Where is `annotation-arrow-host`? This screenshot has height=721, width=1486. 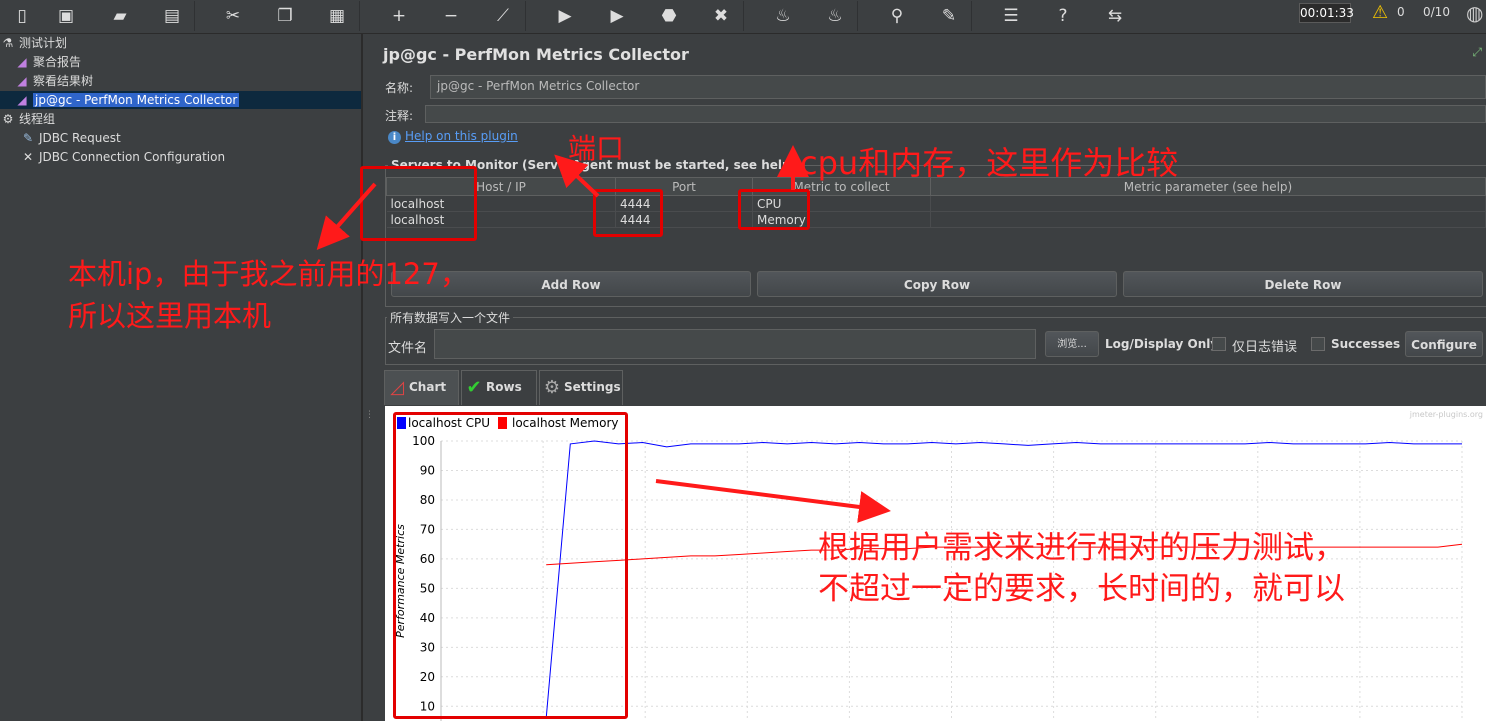 annotation-arrow-host is located at coordinates (346, 216).